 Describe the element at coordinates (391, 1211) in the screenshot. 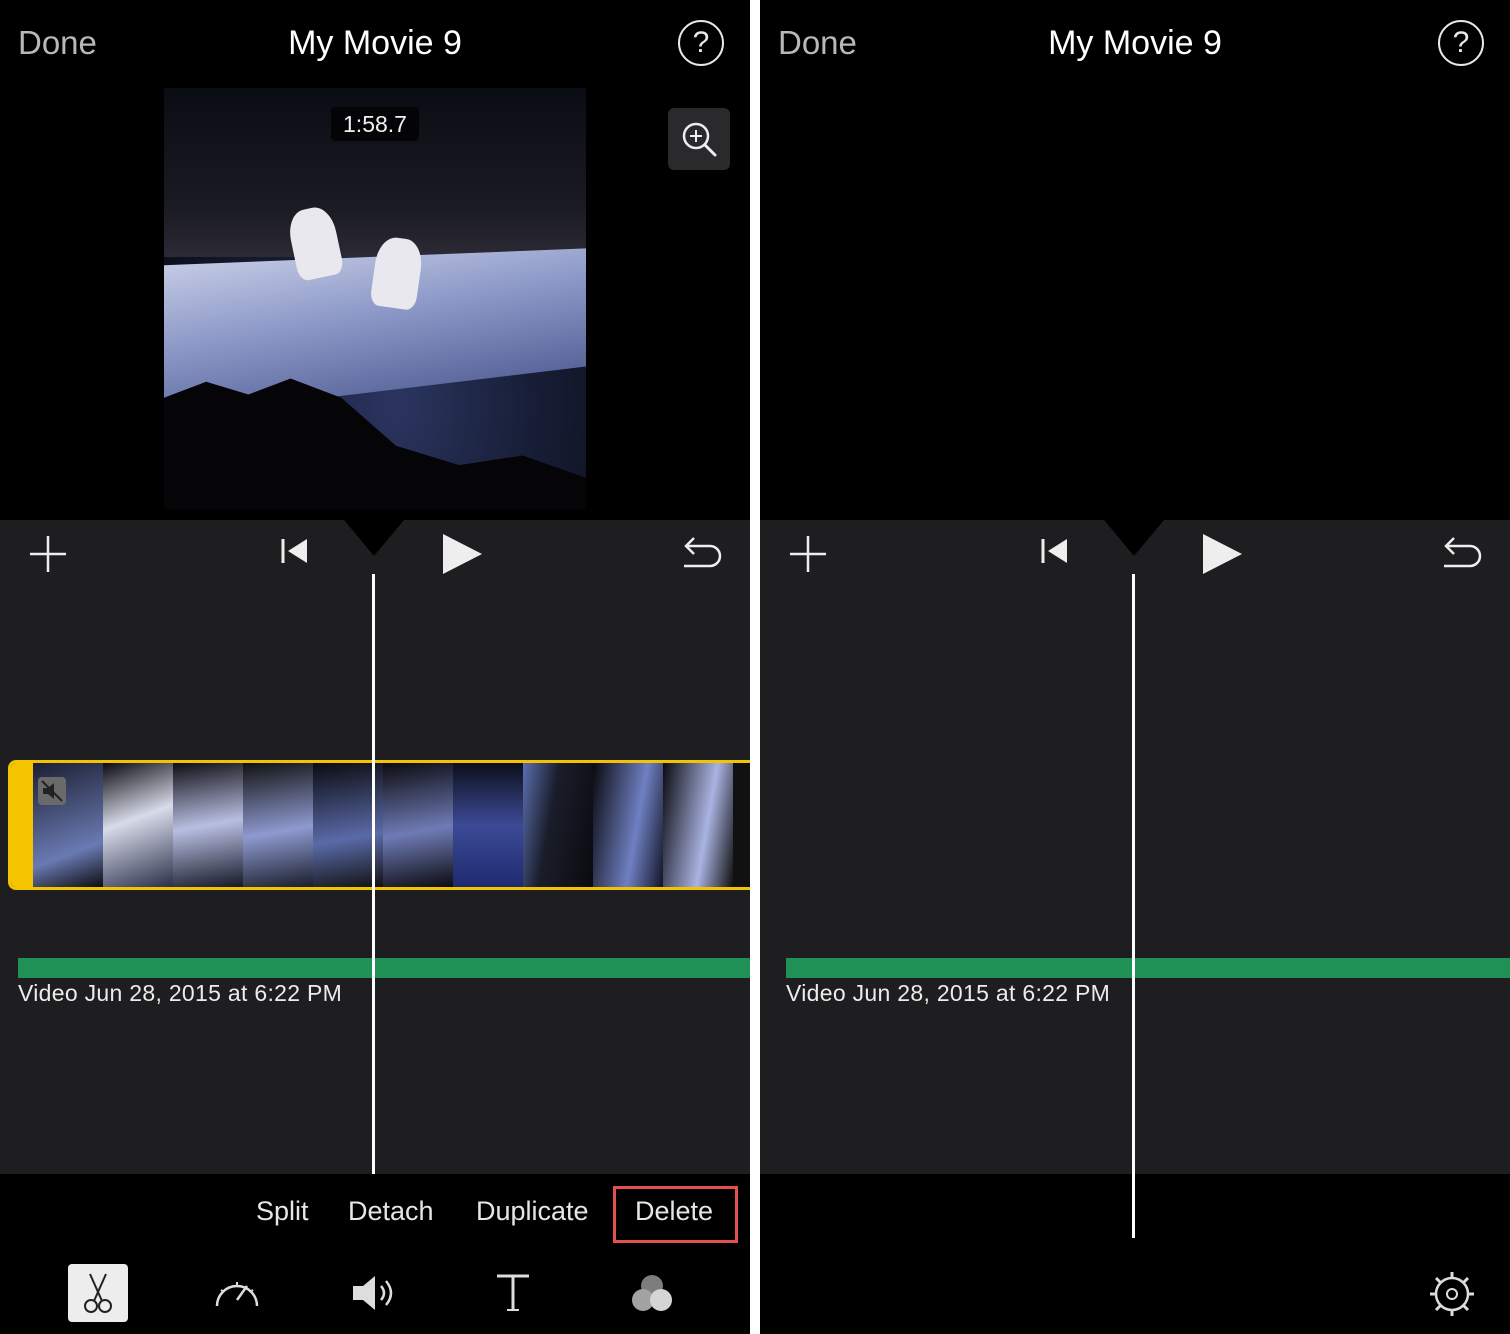

I see `detach-button: Detach` at that location.